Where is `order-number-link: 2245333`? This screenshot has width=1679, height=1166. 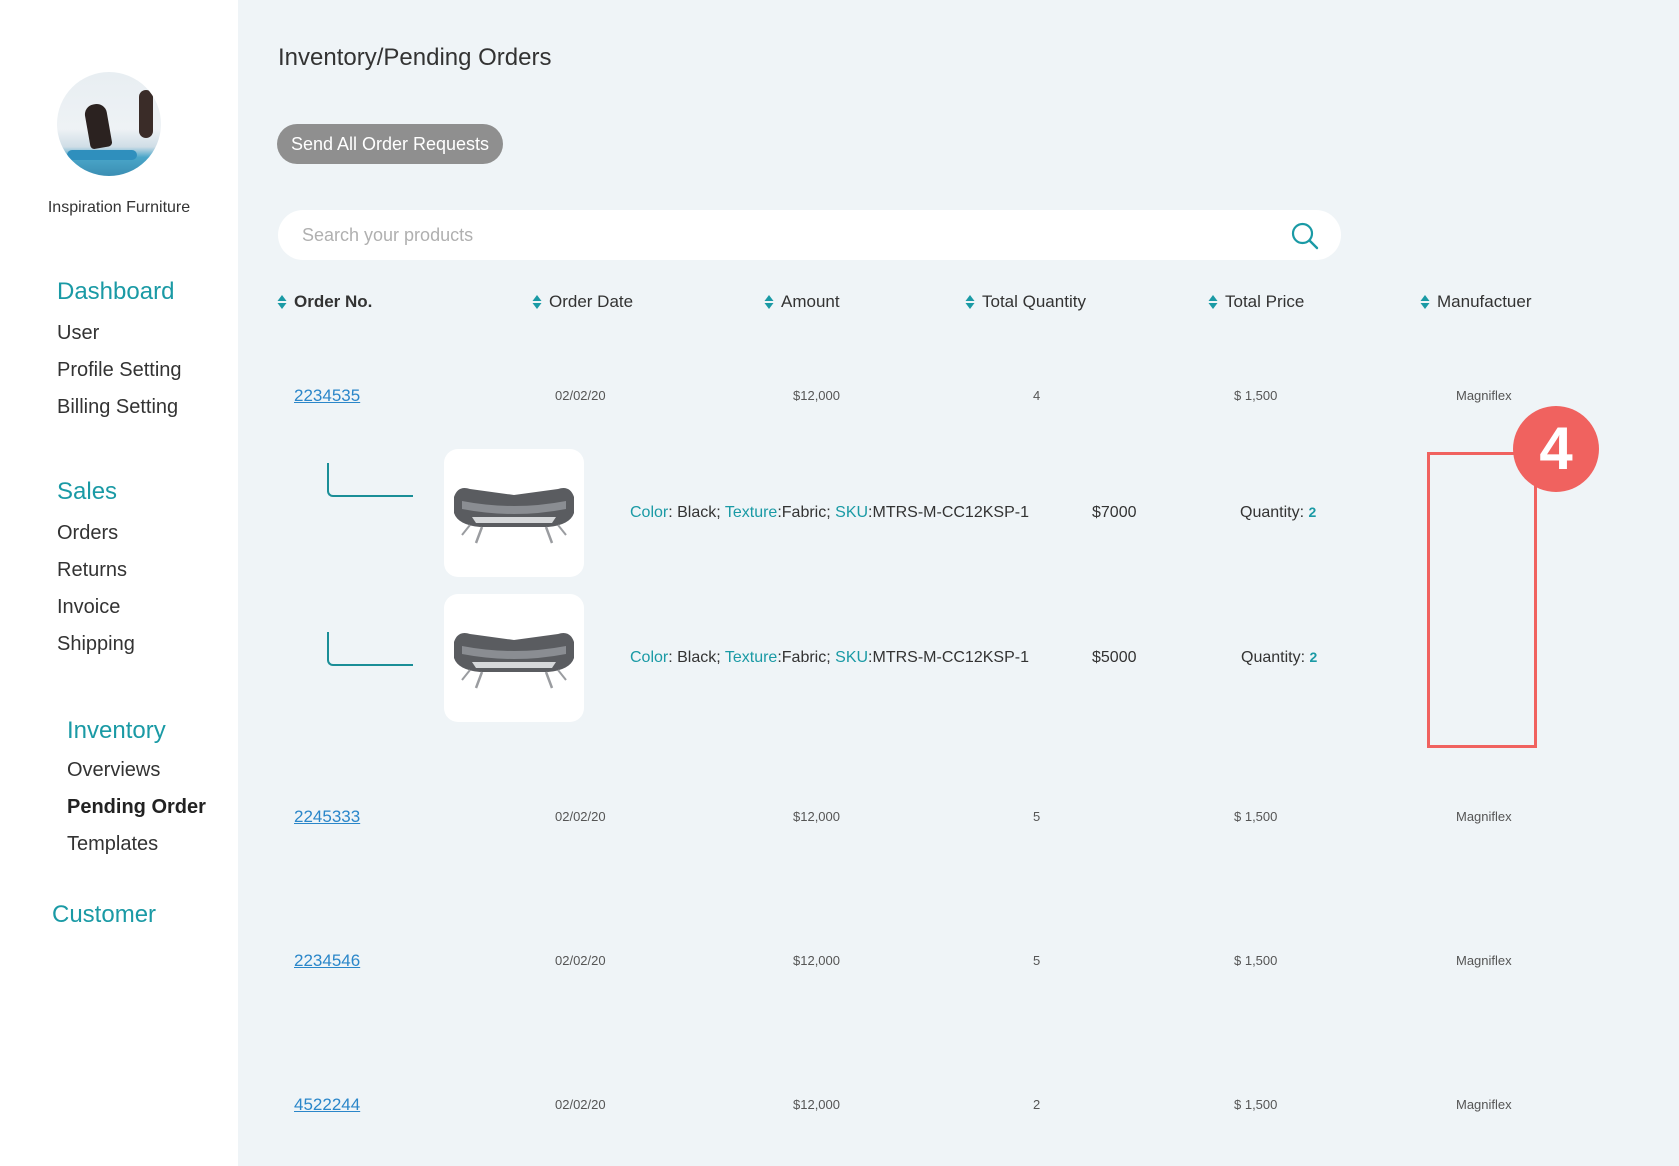
order-number-link: 2245333 is located at coordinates (327, 817).